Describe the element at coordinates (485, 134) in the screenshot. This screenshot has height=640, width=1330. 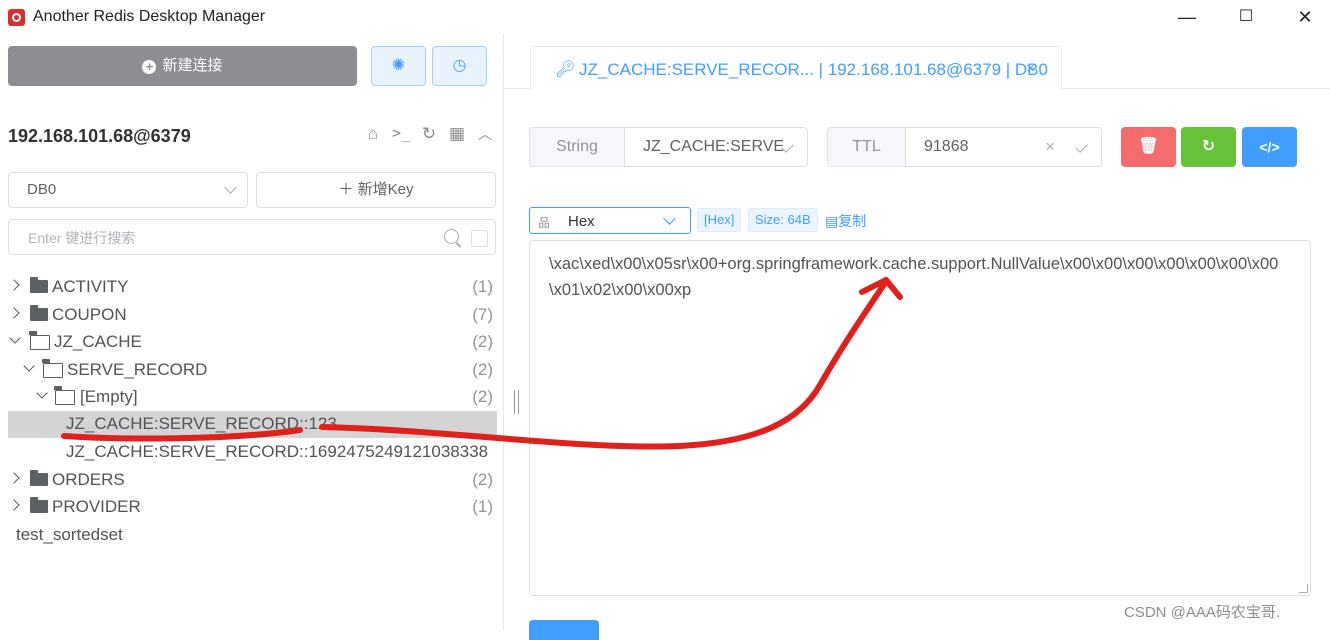
I see `chevron-up-icon: ︿` at that location.